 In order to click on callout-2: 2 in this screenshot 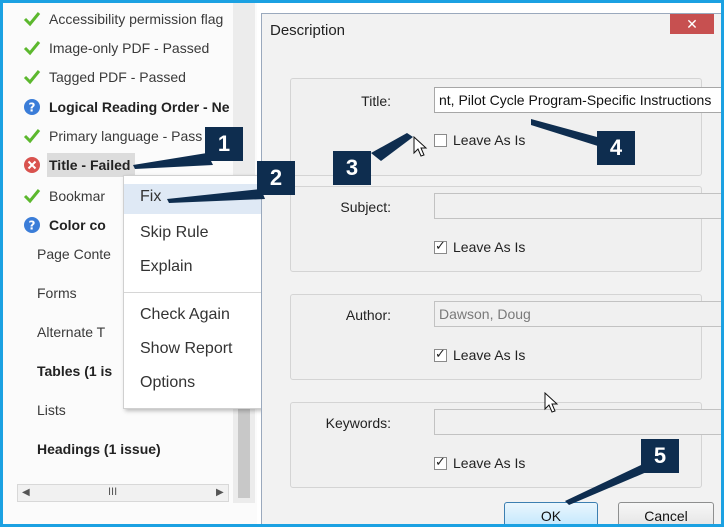, I will do `click(276, 178)`.